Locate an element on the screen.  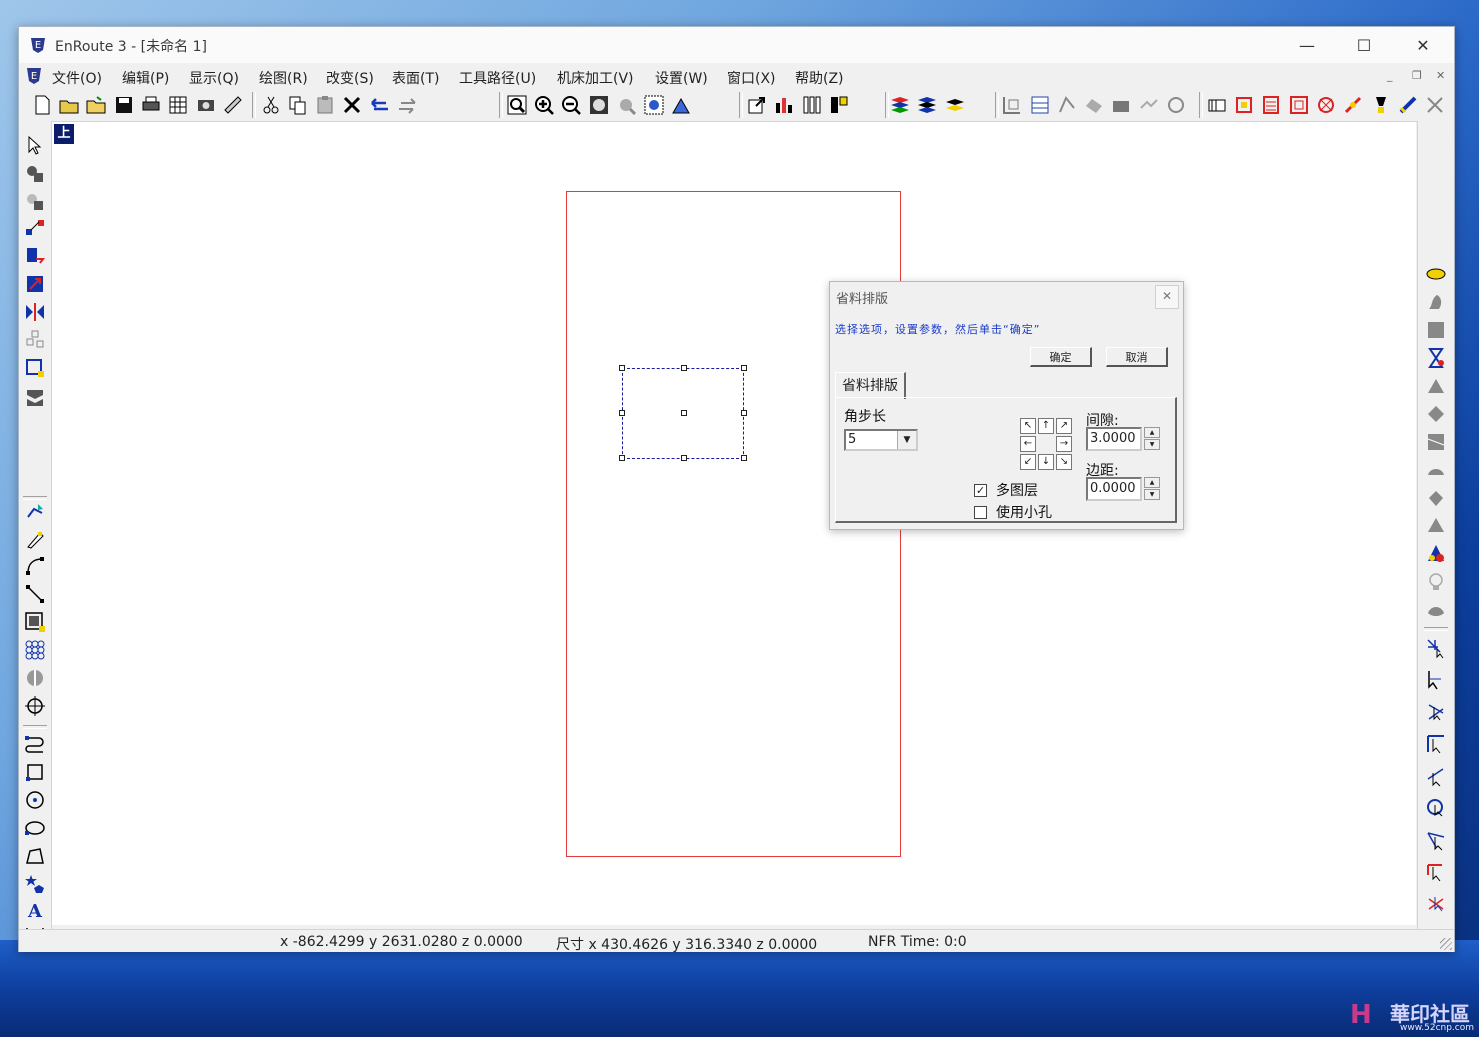
menu-draw: 绘图(R) is located at coordinates (283, 78).